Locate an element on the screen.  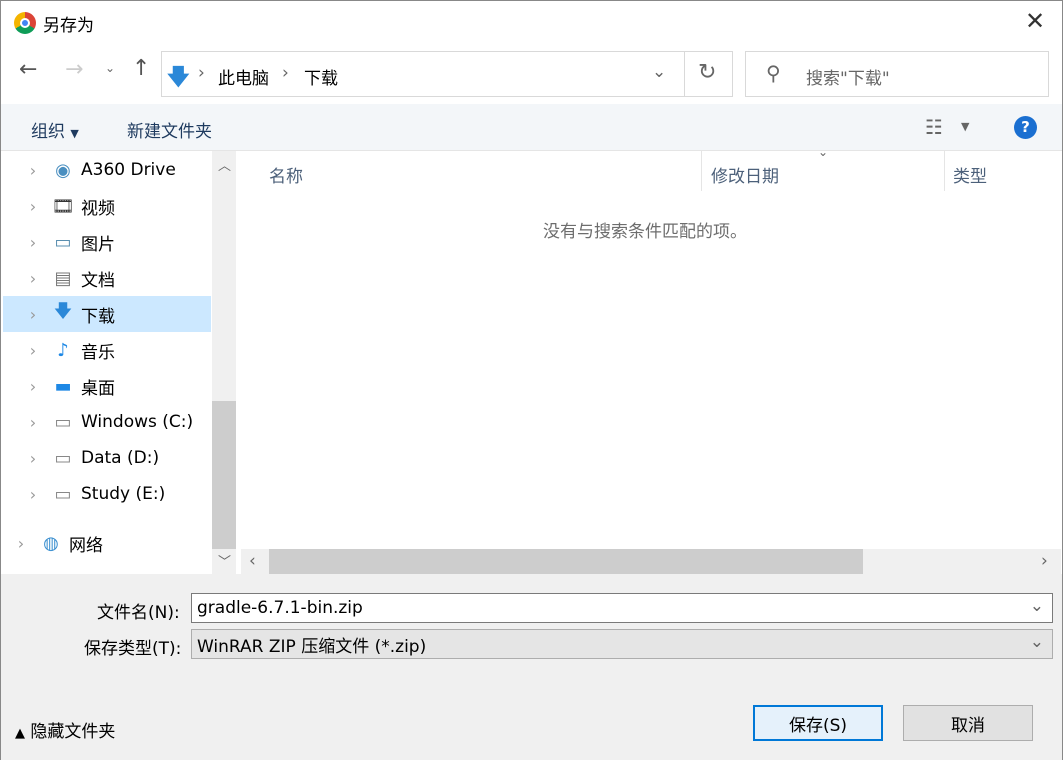
filename-value: gradle-6.7.1-bin.zip is located at coordinates (280, 608).